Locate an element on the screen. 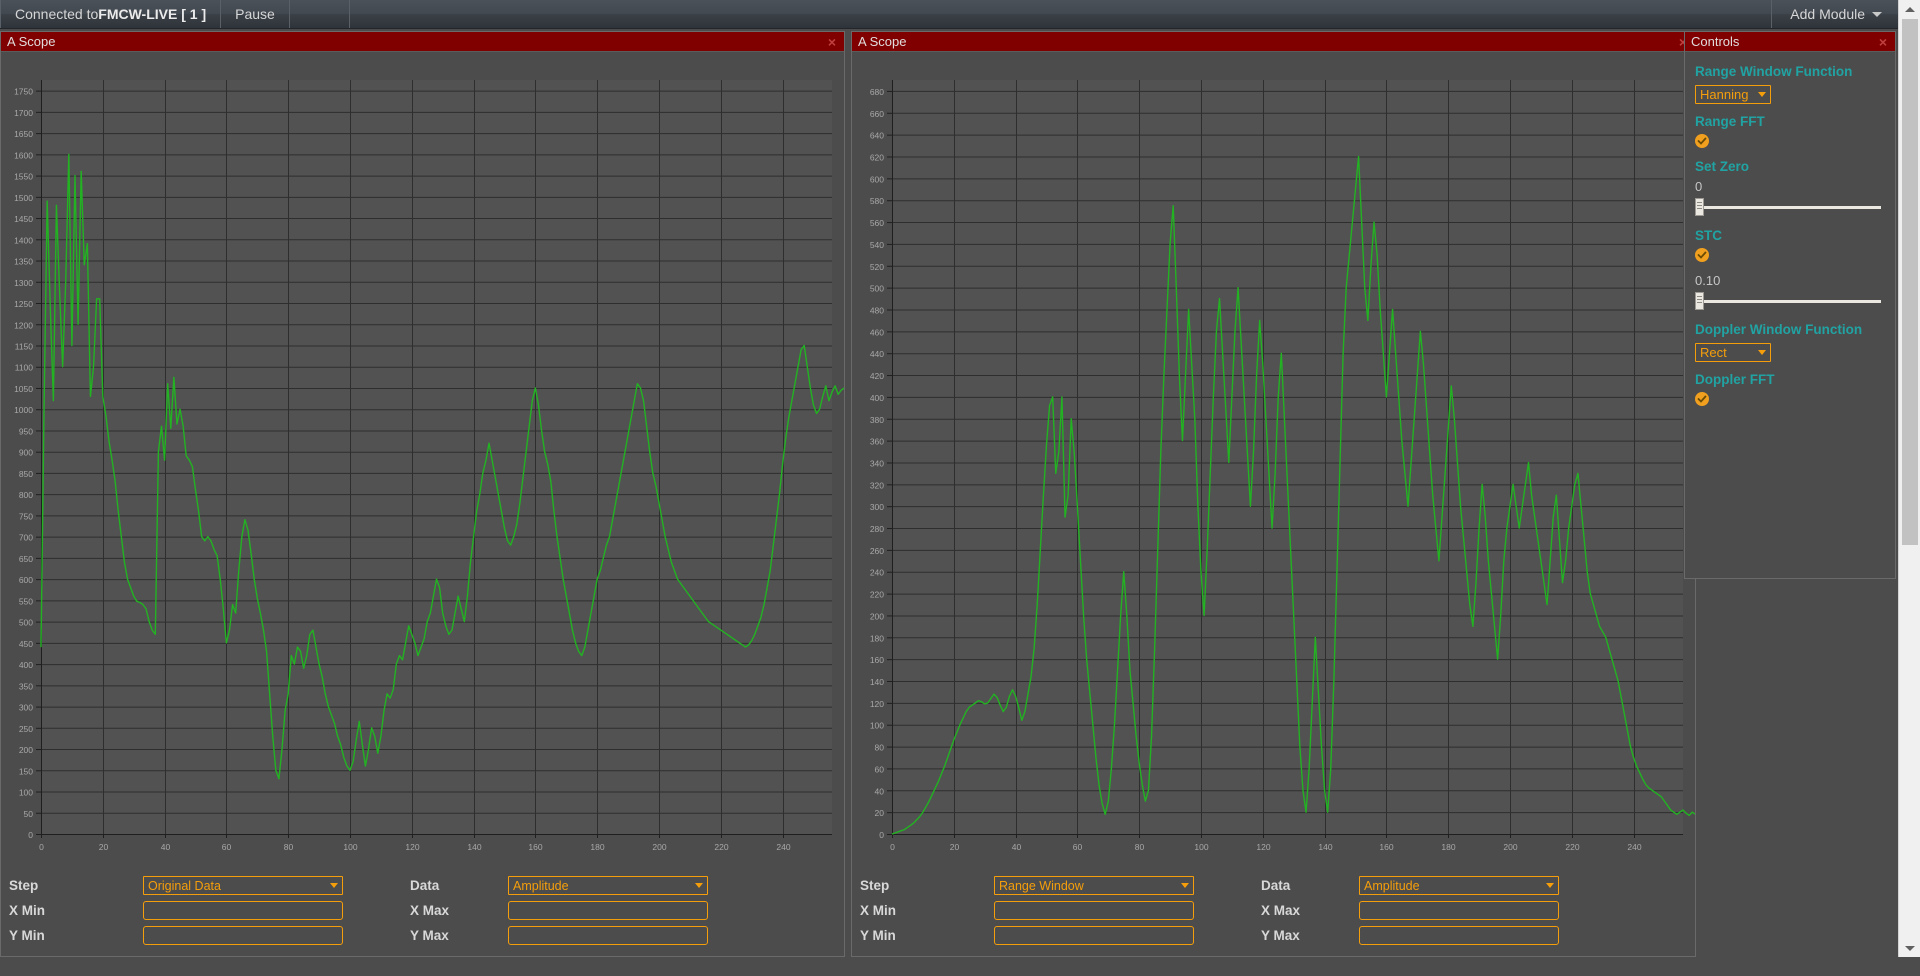 The height and width of the screenshot is (976, 1920). add-module-label: Add Module is located at coordinates (1827, 14).